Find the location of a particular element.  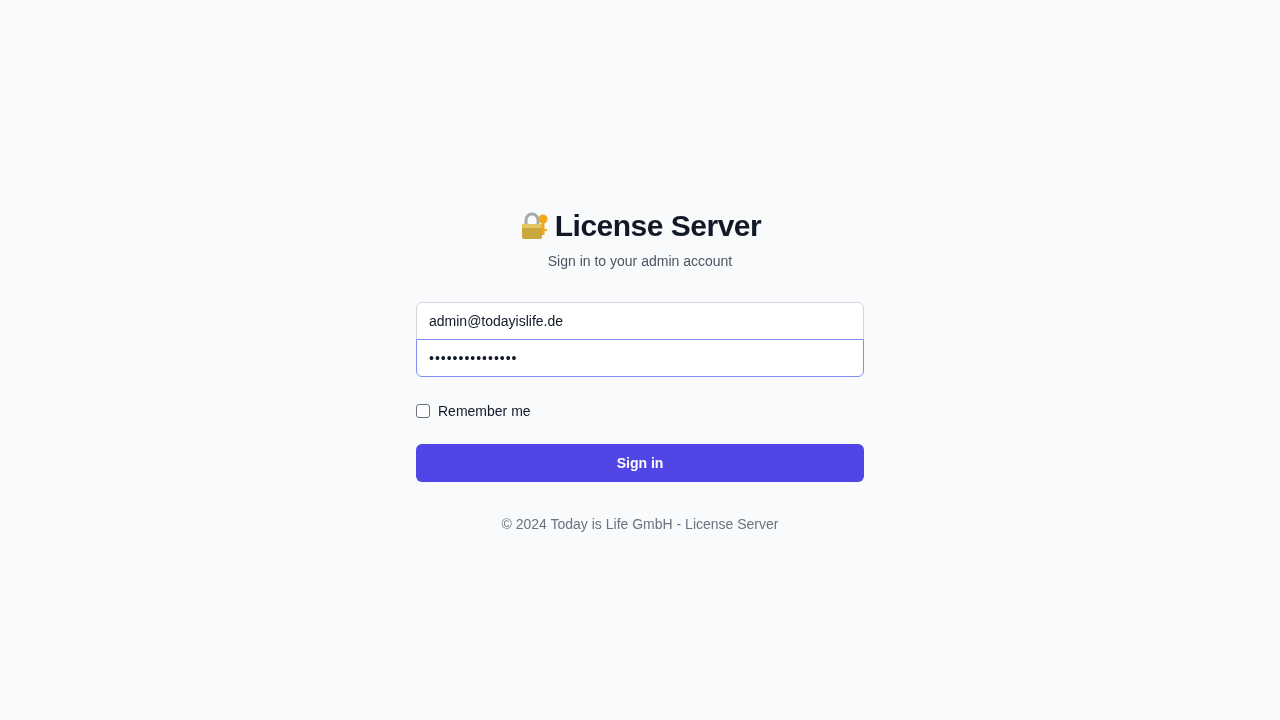

email-field: admin@todayislife.de is located at coordinates (640, 321).